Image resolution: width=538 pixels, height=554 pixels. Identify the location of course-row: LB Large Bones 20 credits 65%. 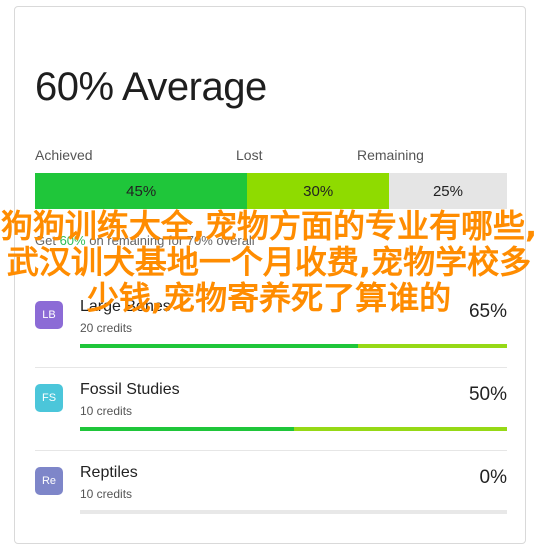
(271, 330).